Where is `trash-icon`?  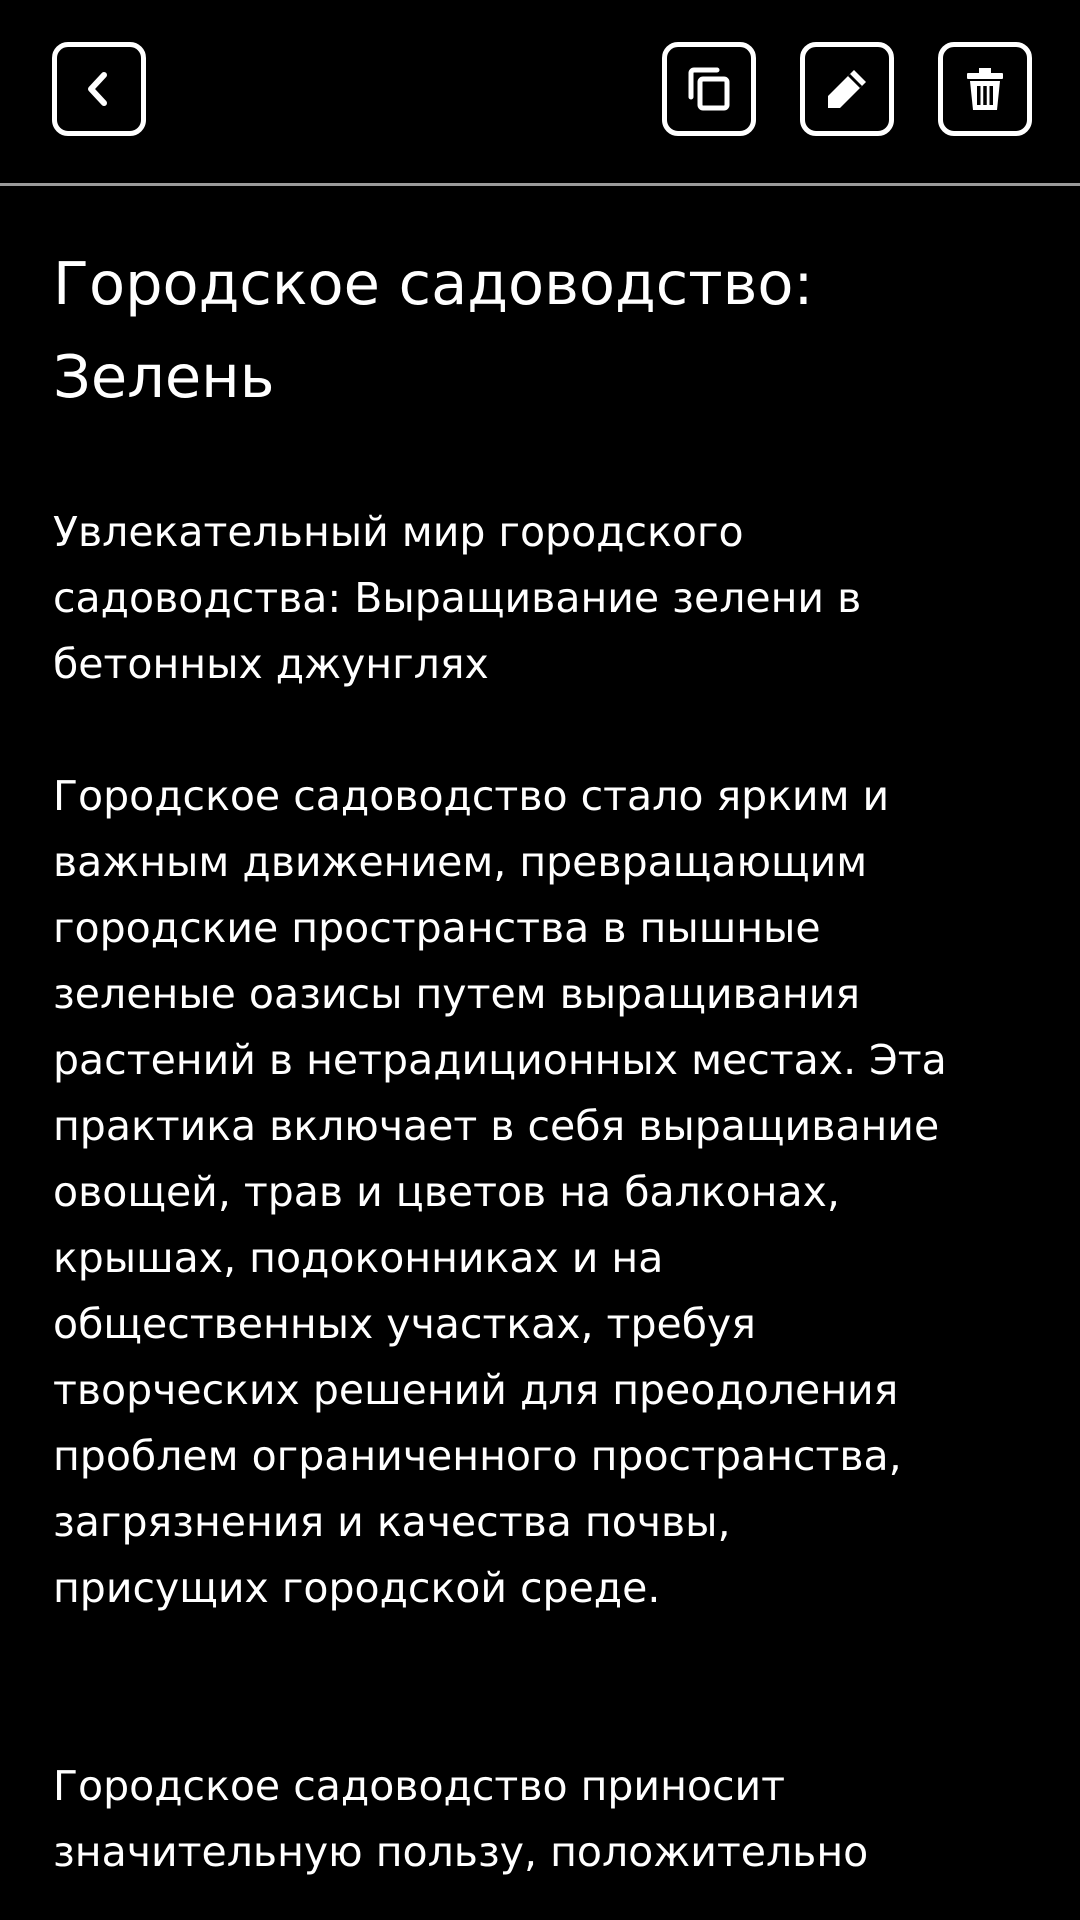 trash-icon is located at coordinates (985, 89).